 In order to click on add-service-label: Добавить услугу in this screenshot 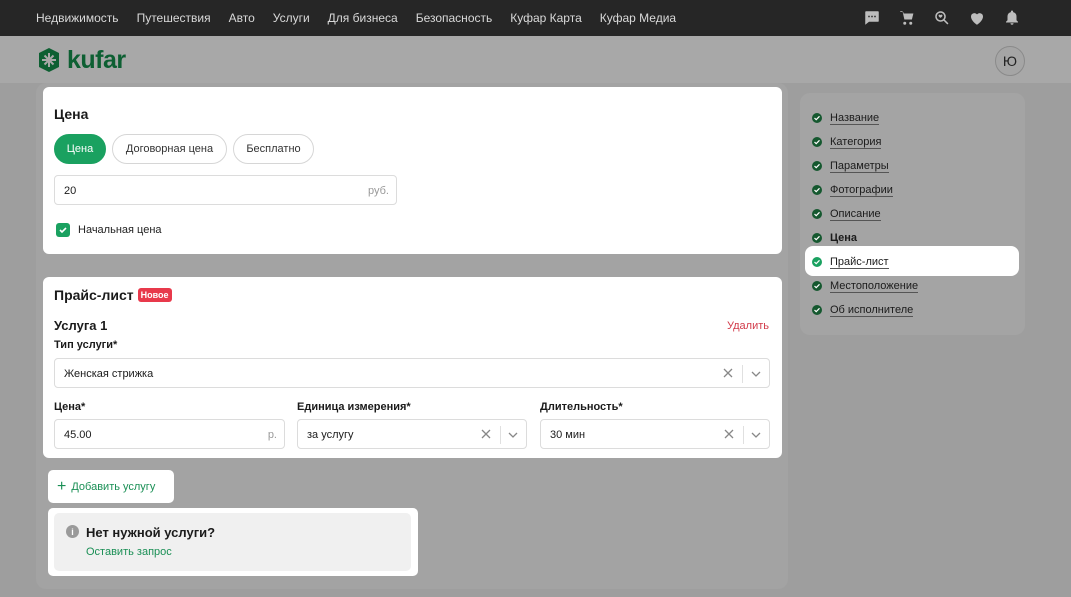, I will do `click(113, 486)`.